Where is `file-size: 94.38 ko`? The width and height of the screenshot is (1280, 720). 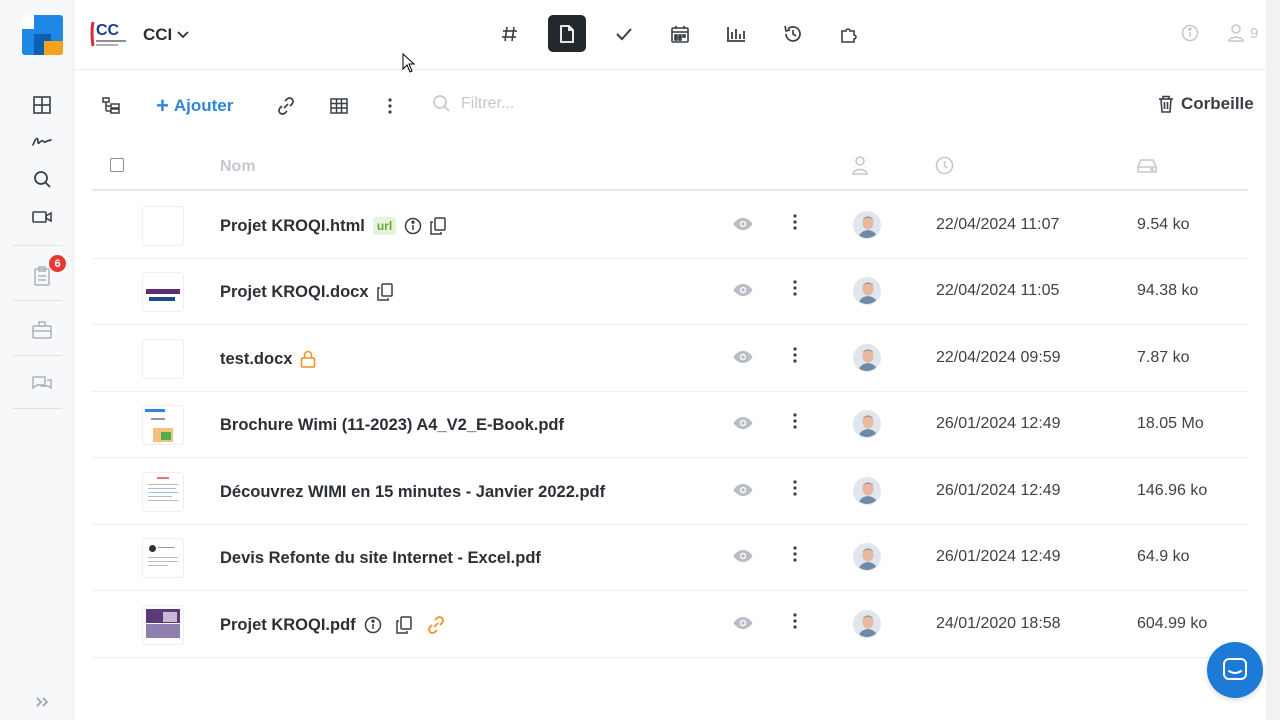
file-size: 94.38 ko is located at coordinates (1168, 290).